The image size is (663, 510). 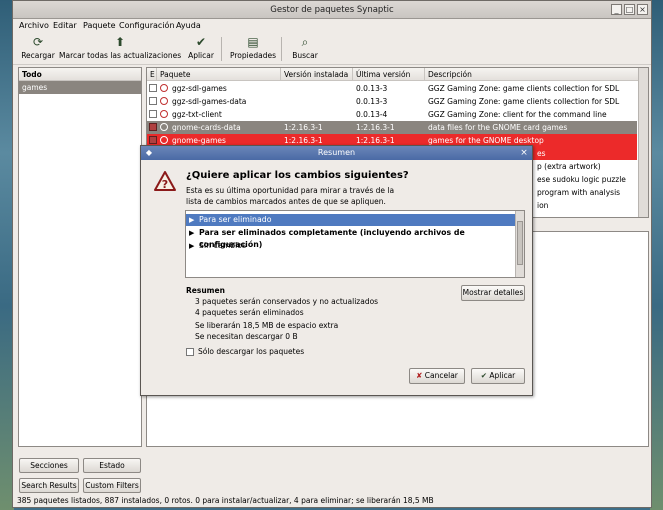 What do you see at coordinates (201, 55) in the screenshot?
I see `apply-label: Aplicar` at bounding box center [201, 55].